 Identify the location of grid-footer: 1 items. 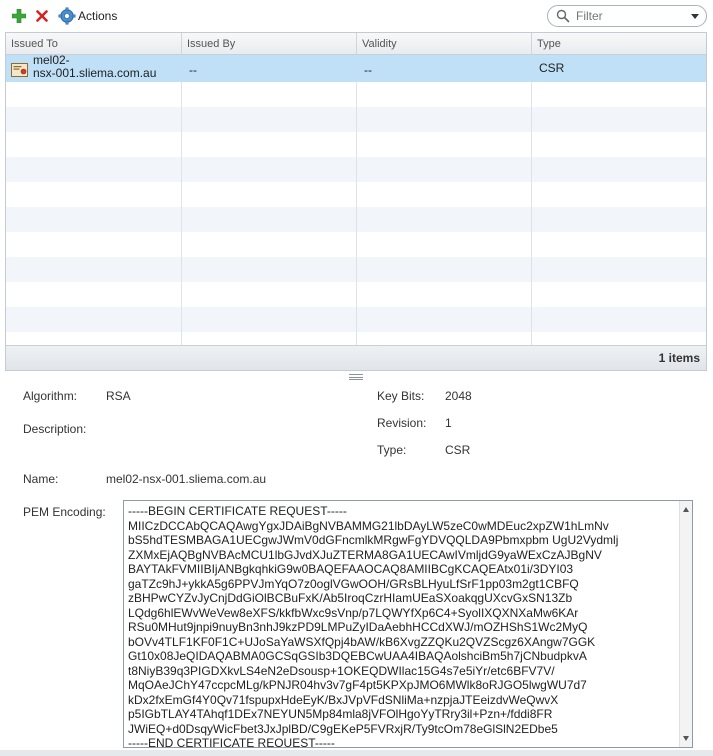
(356, 357).